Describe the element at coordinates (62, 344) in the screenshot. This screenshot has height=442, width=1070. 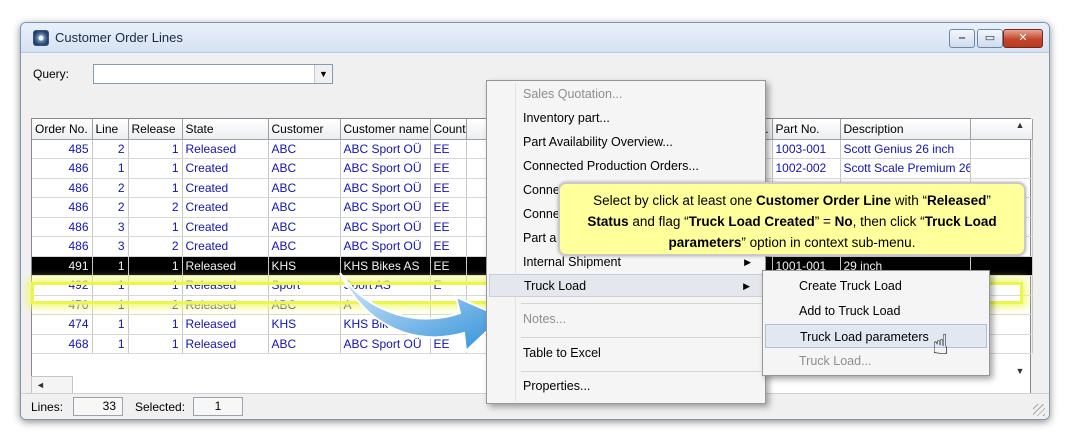
I see `cell-order-no: 468` at that location.